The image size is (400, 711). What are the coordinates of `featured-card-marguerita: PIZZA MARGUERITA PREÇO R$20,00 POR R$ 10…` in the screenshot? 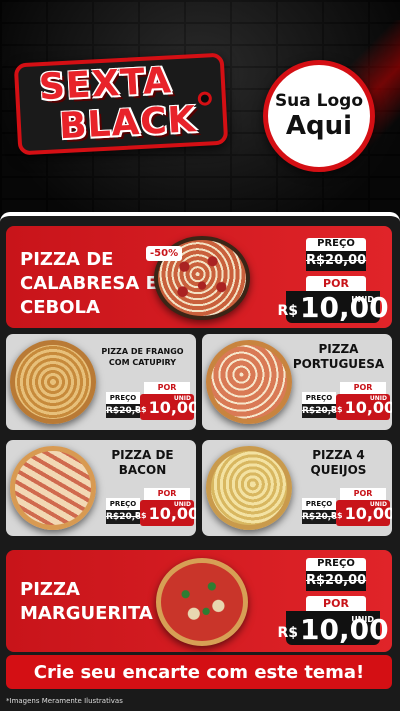 It's located at (199, 601).